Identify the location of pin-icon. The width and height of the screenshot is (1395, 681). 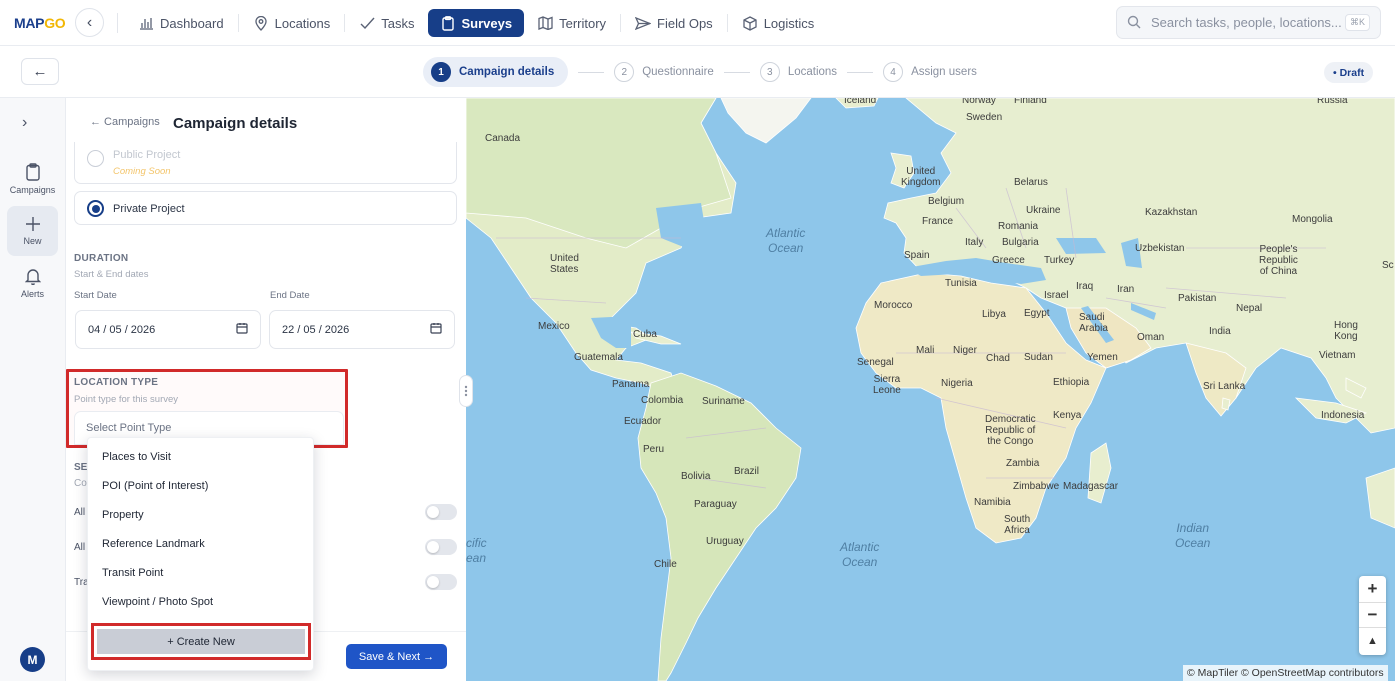
(261, 23).